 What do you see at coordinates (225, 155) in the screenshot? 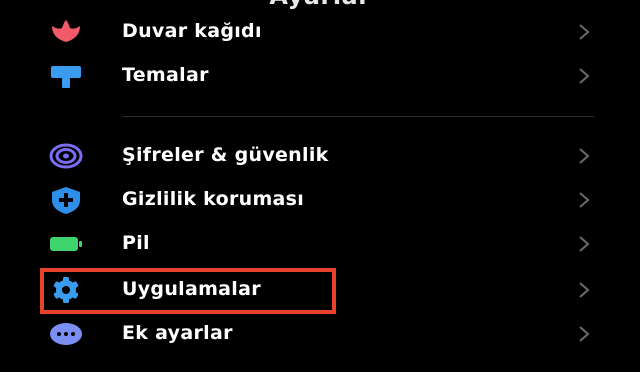
I see `settings-item-label: Şifreler & güvenlik` at bounding box center [225, 155].